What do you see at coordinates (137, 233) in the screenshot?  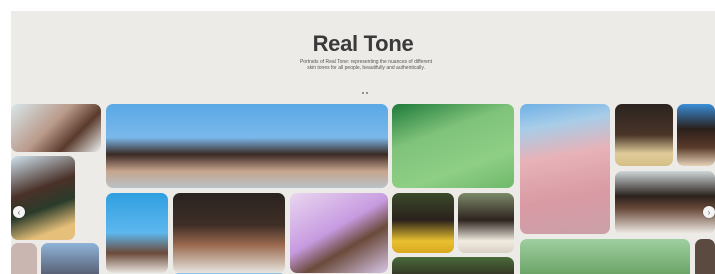 I see `photo-tile-child-blue-sky` at bounding box center [137, 233].